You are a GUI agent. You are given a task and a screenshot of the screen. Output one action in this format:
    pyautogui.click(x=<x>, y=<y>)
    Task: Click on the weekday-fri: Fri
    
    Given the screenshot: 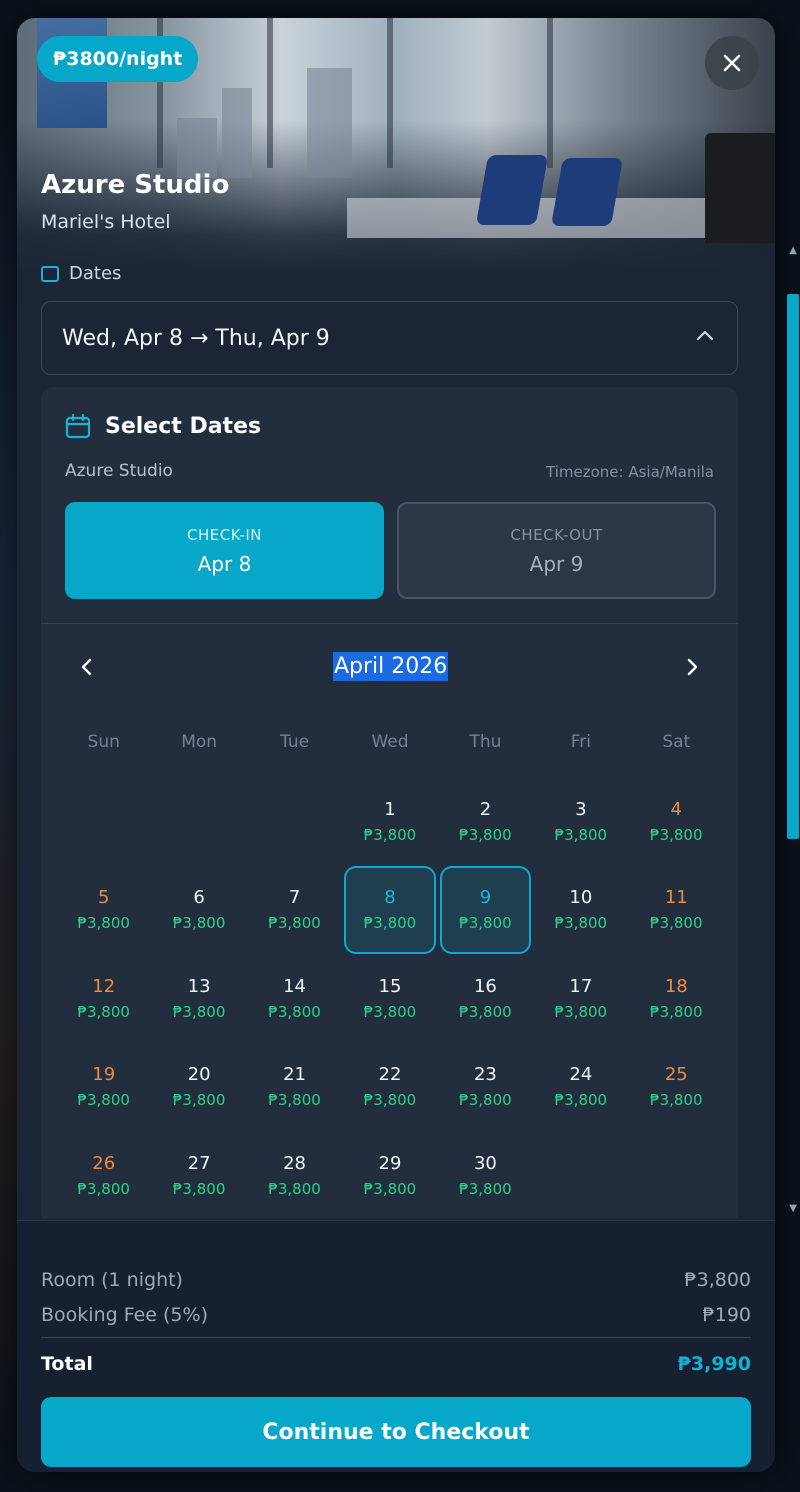 What is the action you would take?
    pyautogui.click(x=580, y=742)
    